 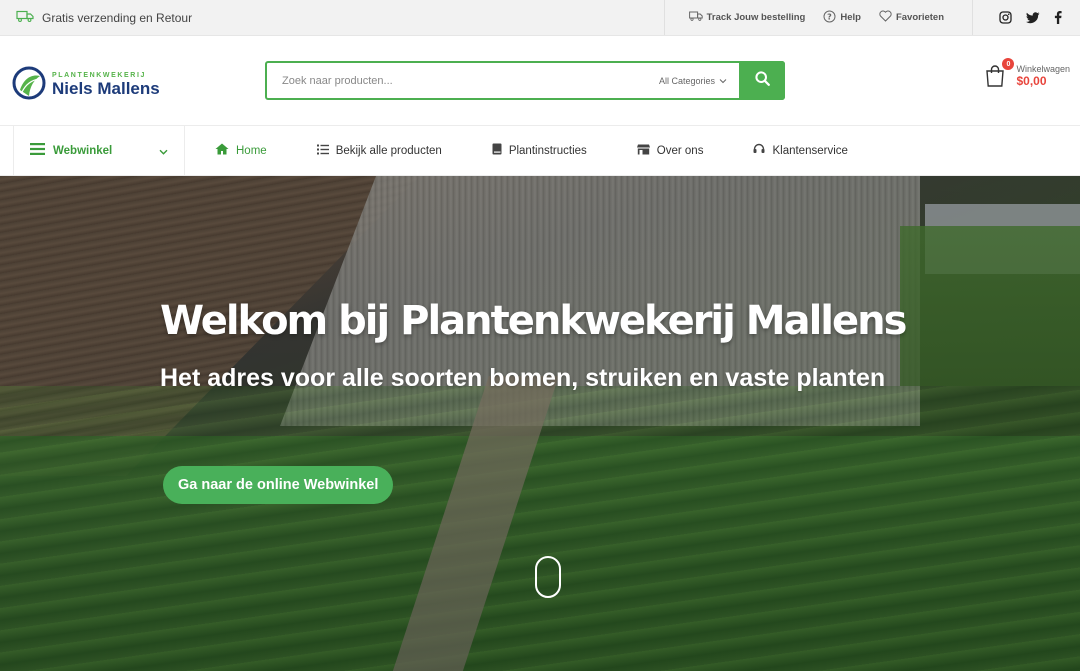 I want to click on site-logo: PLANTENKWEKERIJ Niels Mallens, so click(x=86, y=85).